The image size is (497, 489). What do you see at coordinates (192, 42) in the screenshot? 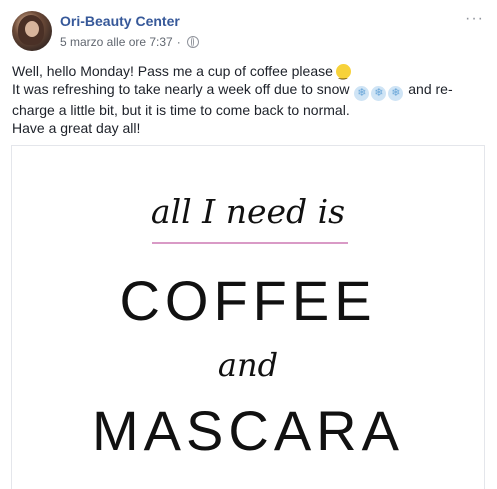
I see `globe-icon` at bounding box center [192, 42].